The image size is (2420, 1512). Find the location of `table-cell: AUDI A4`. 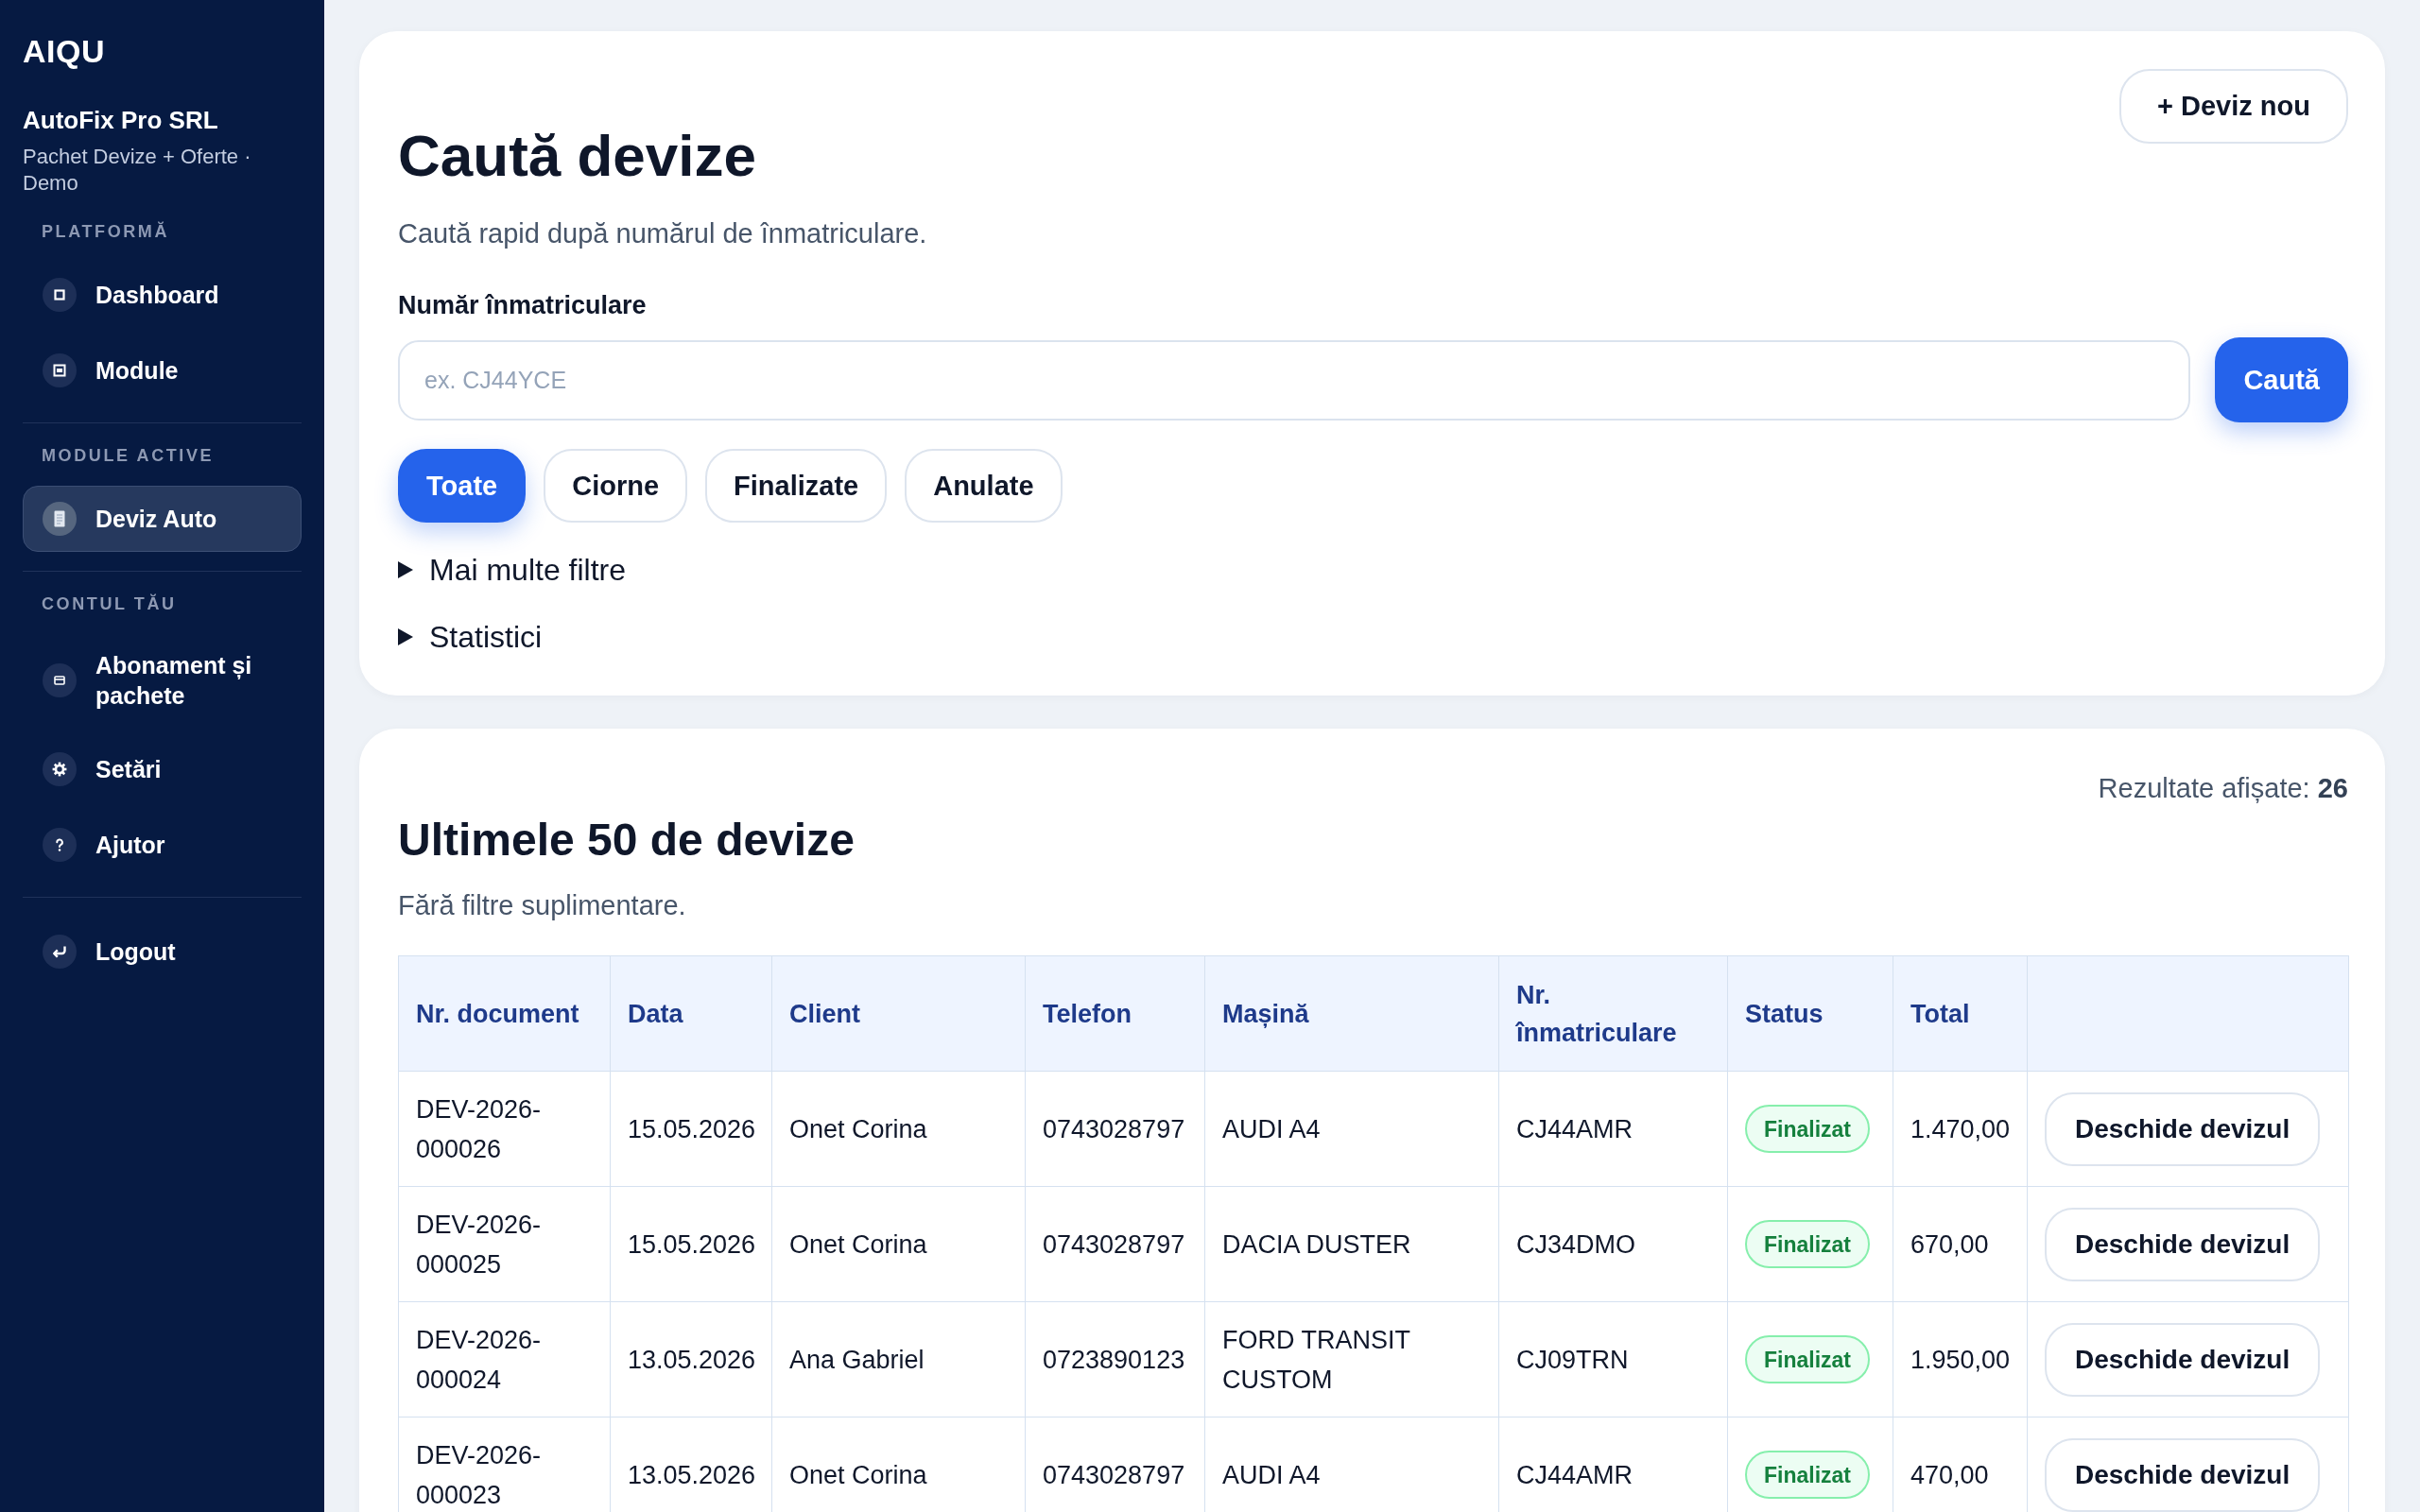

table-cell: AUDI A4 is located at coordinates (1352, 1129).